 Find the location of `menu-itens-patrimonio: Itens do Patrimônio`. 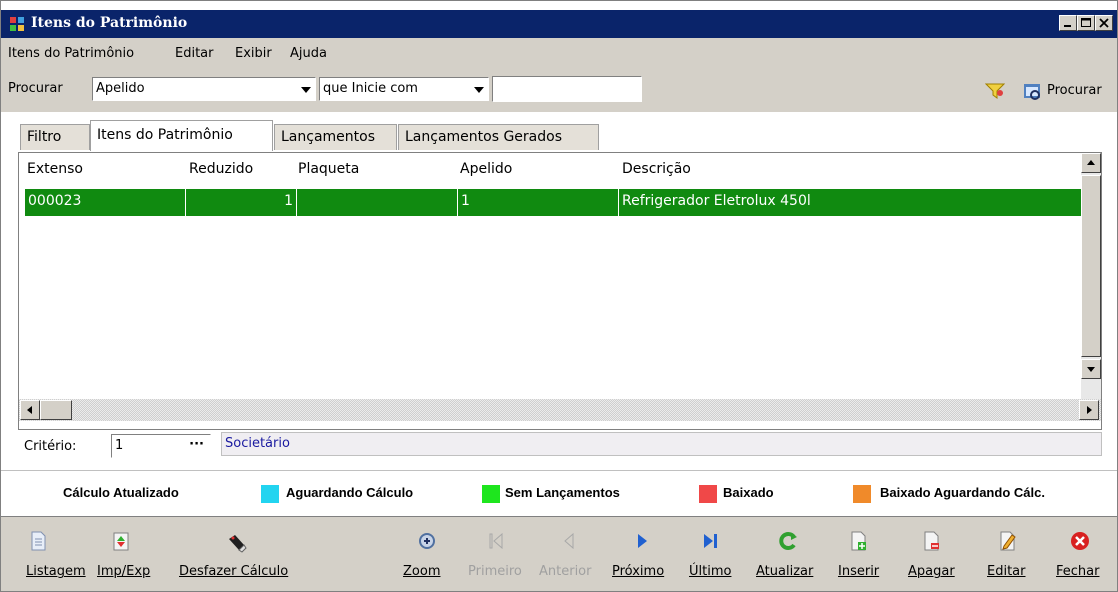

menu-itens-patrimonio: Itens do Patrimônio is located at coordinates (71, 53).